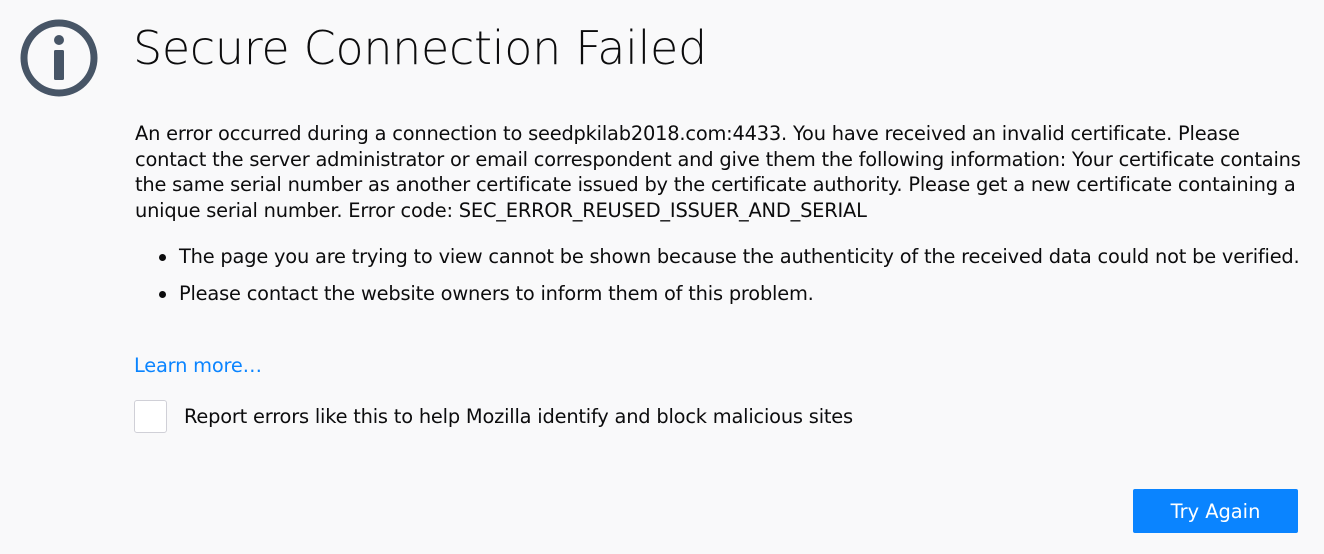 Image resolution: width=1324 pixels, height=554 pixels. What do you see at coordinates (59, 58) in the screenshot?
I see `info-icon` at bounding box center [59, 58].